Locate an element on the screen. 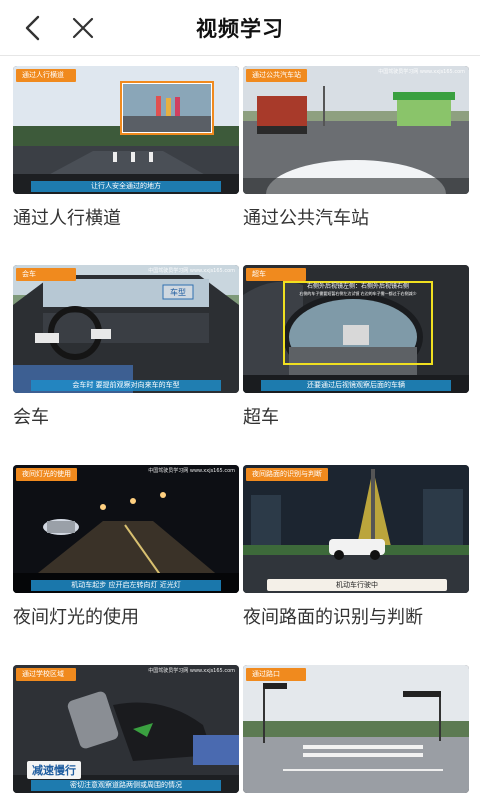 Image resolution: width=480 pixels, height=803 pixels. video-title: 通过公共汽车站 is located at coordinates (306, 218).